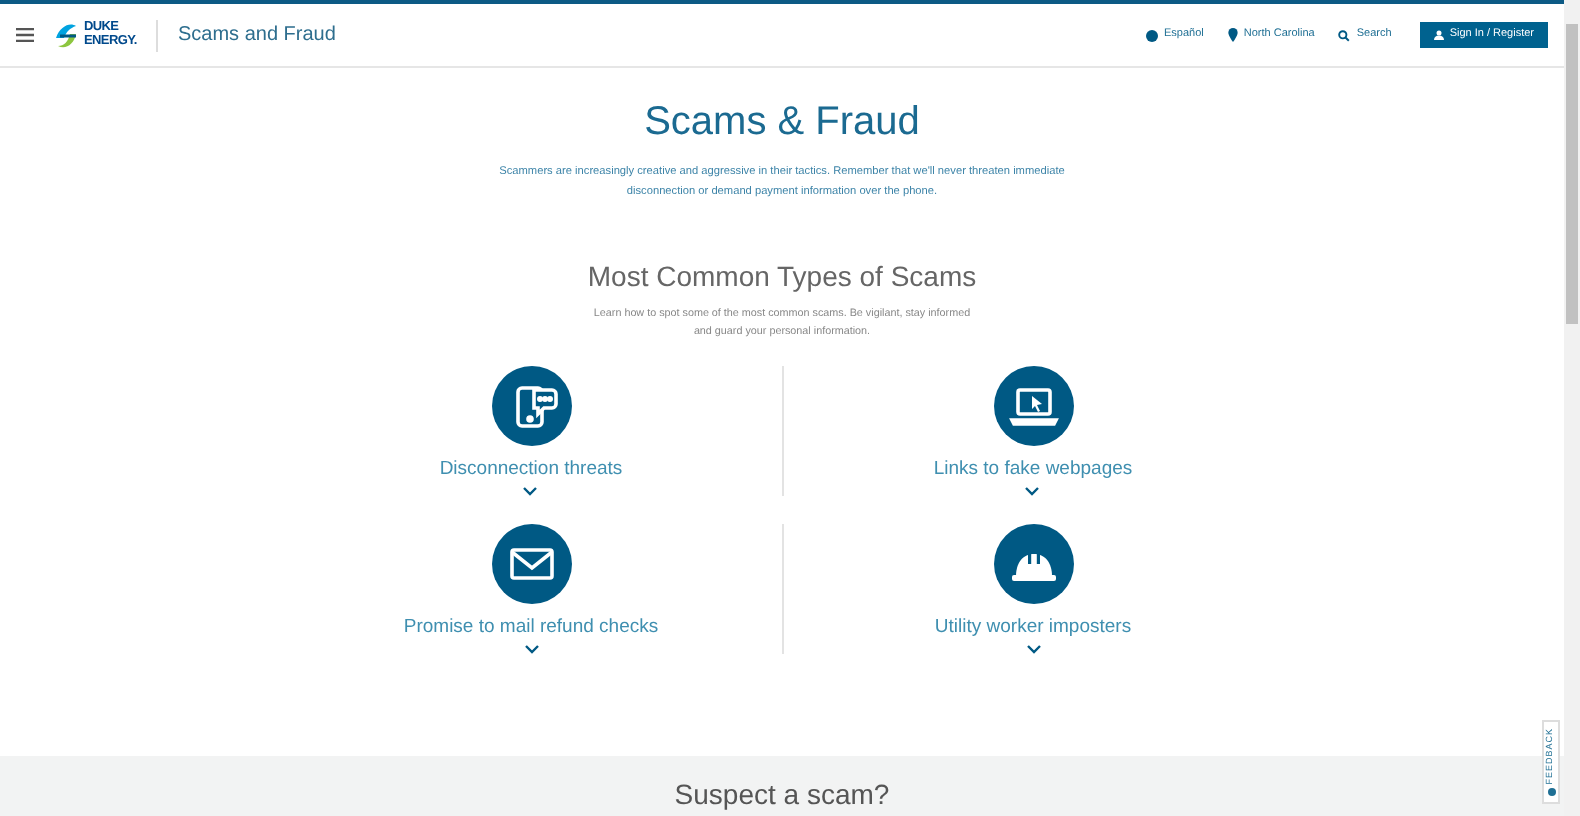 The height and width of the screenshot is (816, 1580). I want to click on scam-type-toggle: Links to fake webpages, so click(1033, 477).